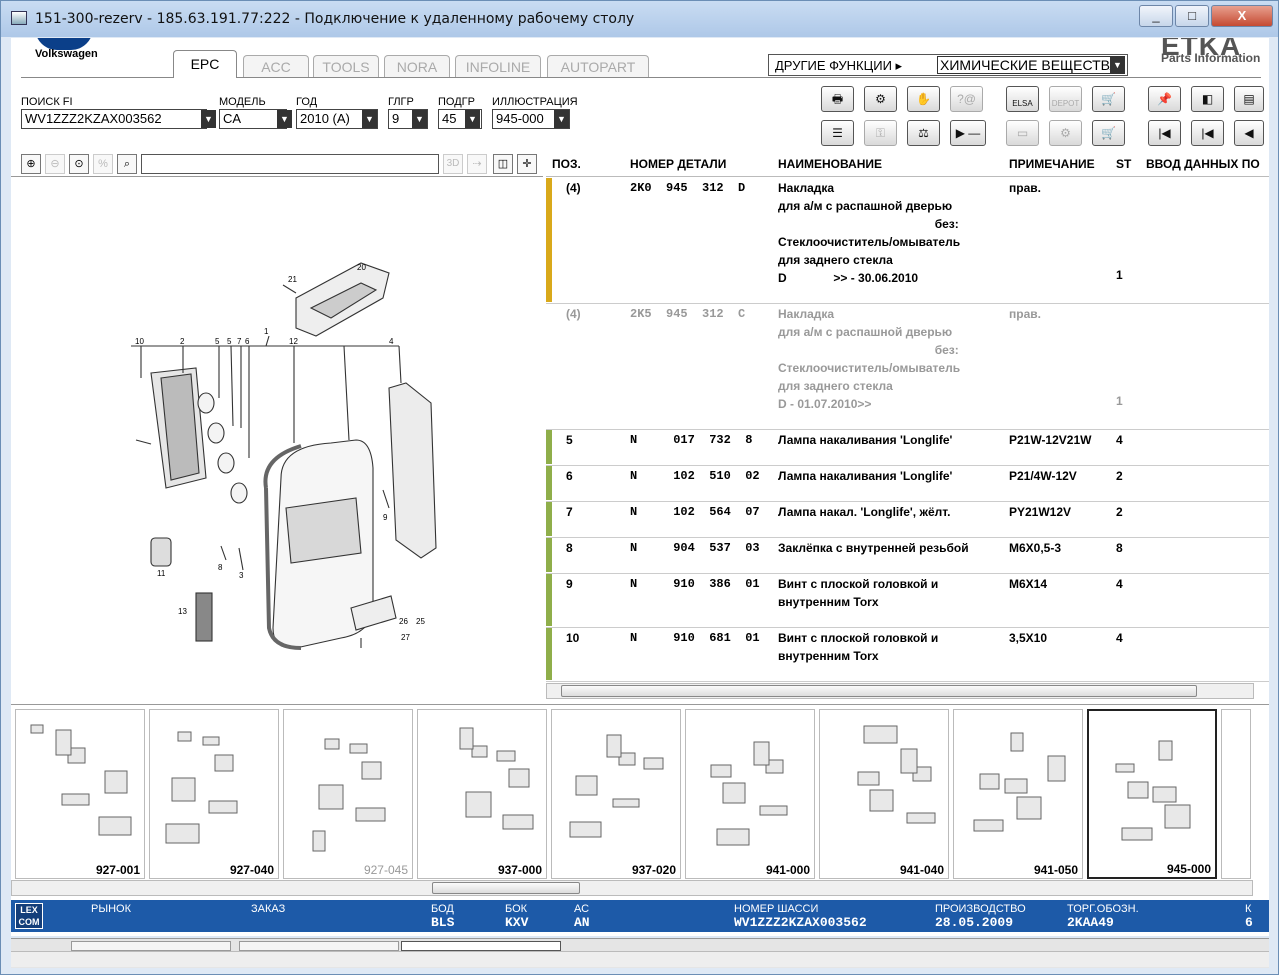 The height and width of the screenshot is (975, 1279). I want to click on network-button: ⚙, so click(1065, 133).